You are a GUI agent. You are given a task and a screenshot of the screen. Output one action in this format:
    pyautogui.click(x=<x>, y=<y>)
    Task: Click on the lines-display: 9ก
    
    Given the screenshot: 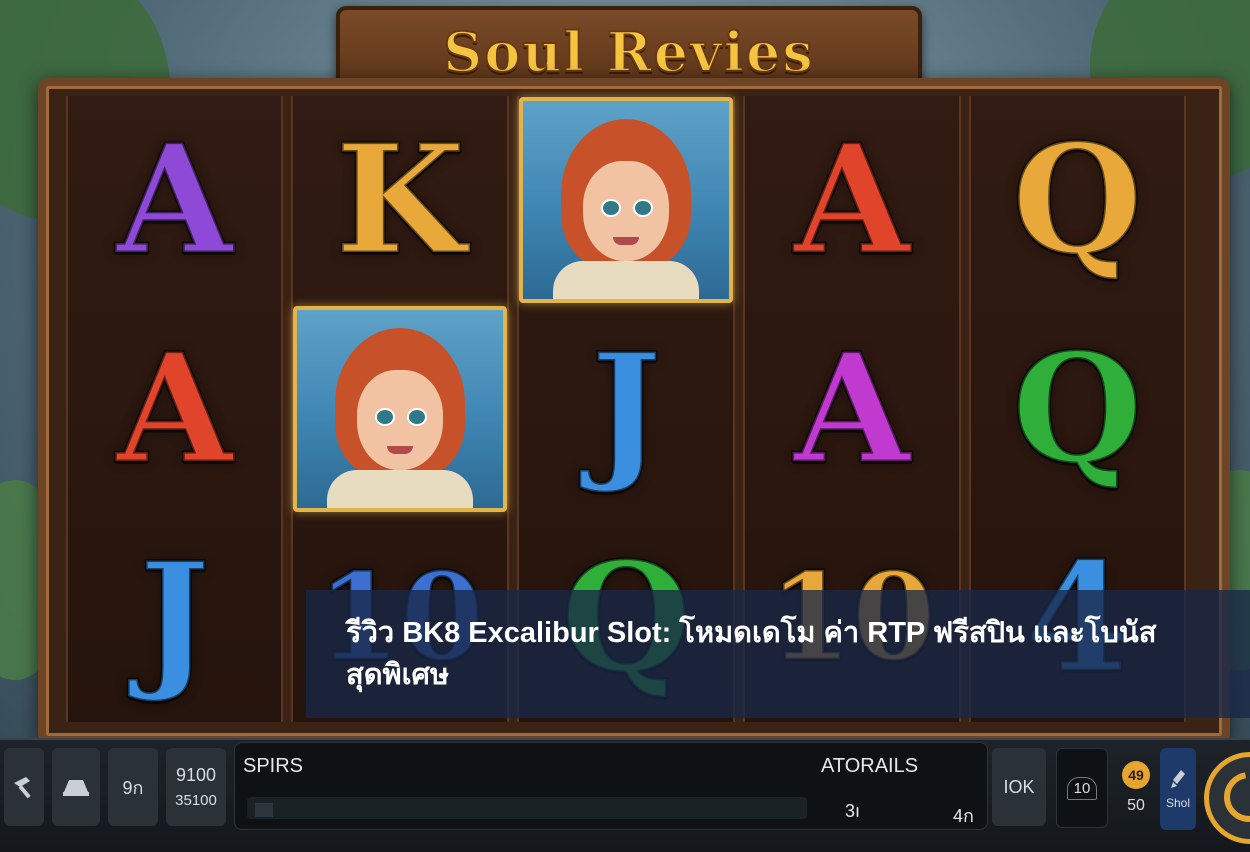 What is the action you would take?
    pyautogui.click(x=133, y=787)
    